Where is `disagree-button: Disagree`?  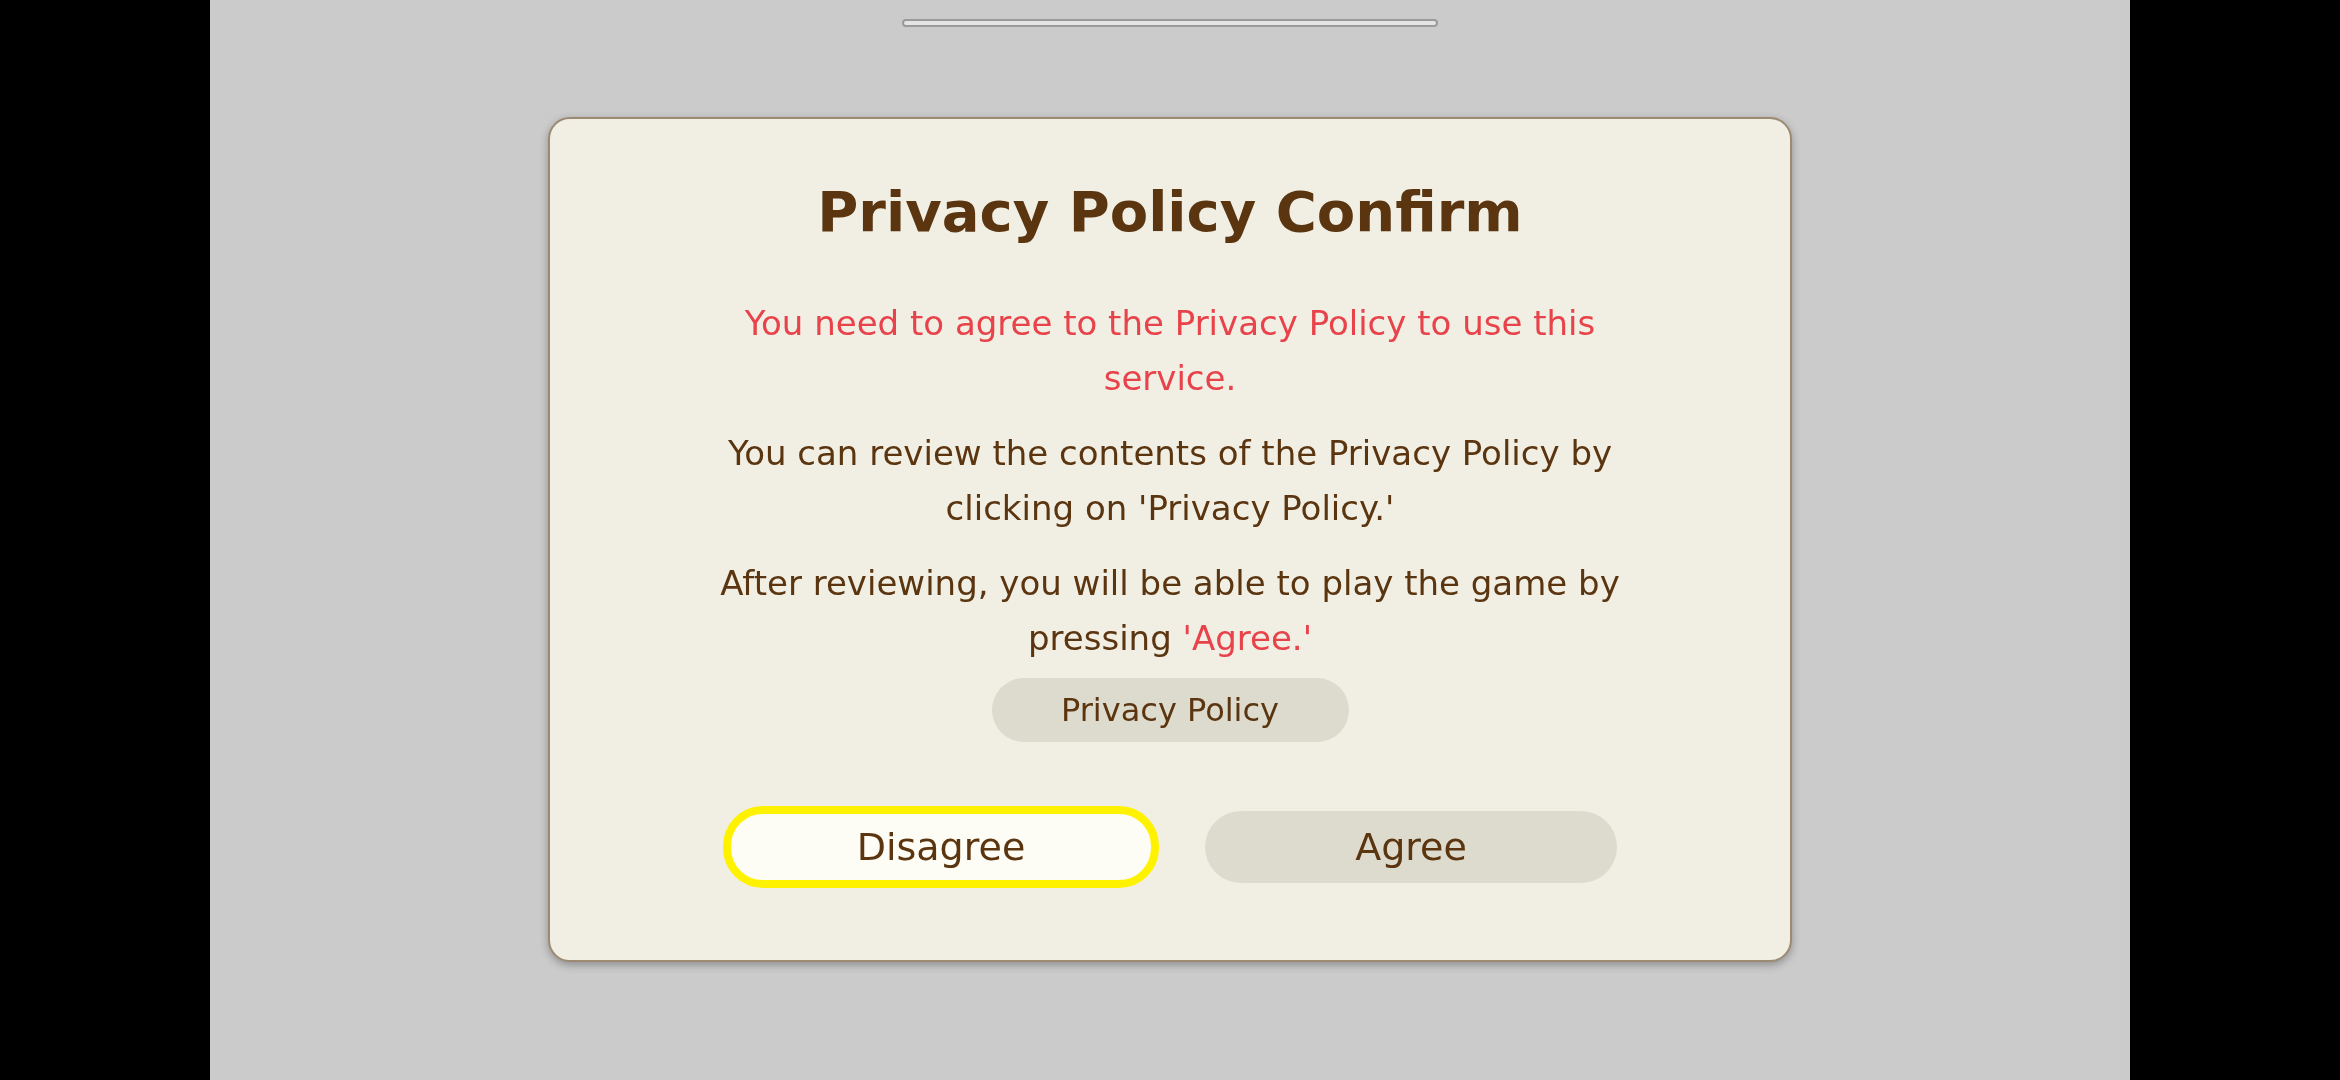
disagree-button: Disagree is located at coordinates (941, 847).